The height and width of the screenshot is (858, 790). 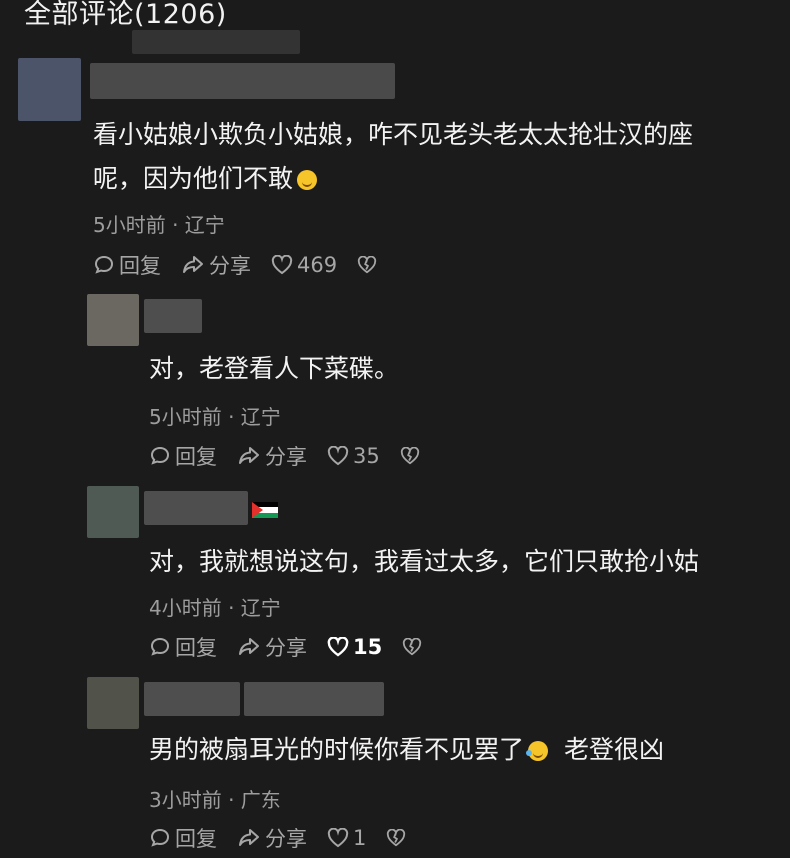 I want to click on comment-text: 对，老登看人下菜碟。, so click(x=274, y=368).